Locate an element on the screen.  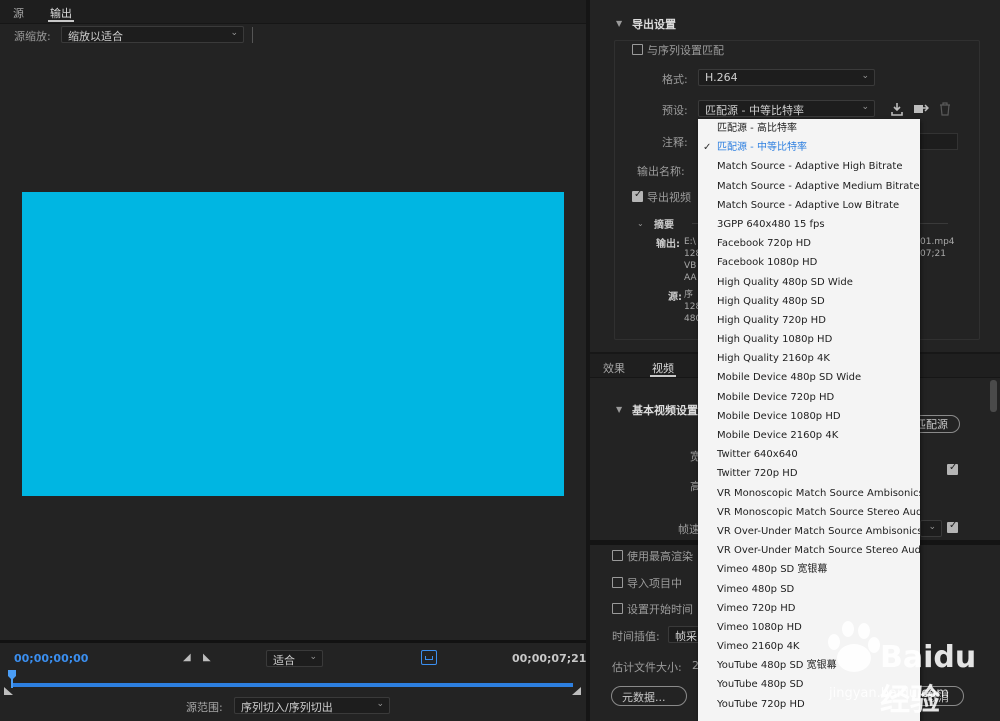
export-settings-header: 导出设置 is located at coordinates (654, 24).